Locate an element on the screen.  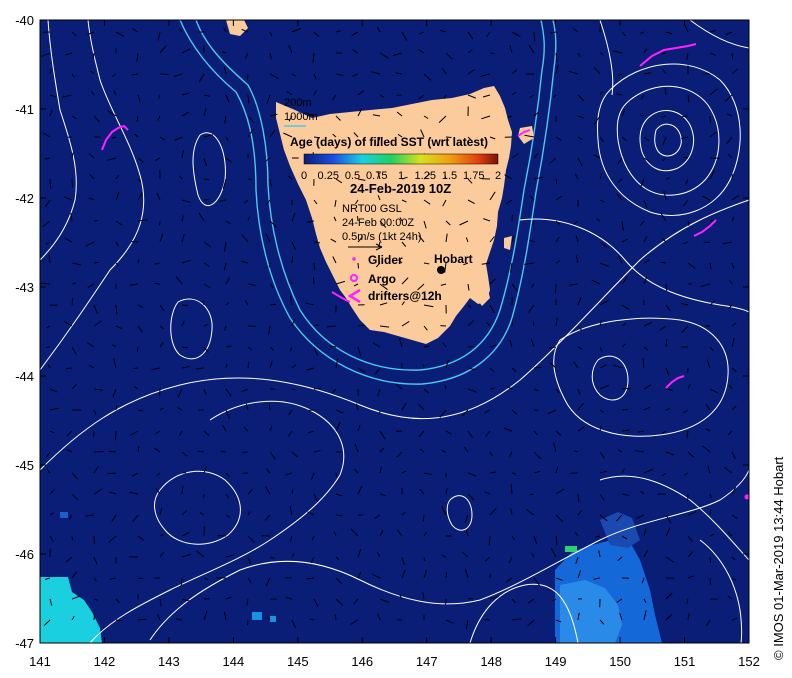
y-tick-label: -42 is located at coordinates (24, 198).